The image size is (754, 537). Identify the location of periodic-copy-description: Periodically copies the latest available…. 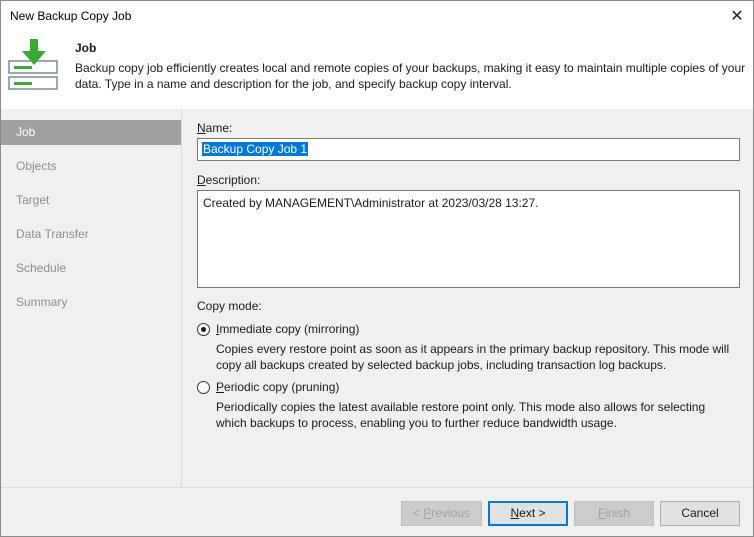
(461, 415).